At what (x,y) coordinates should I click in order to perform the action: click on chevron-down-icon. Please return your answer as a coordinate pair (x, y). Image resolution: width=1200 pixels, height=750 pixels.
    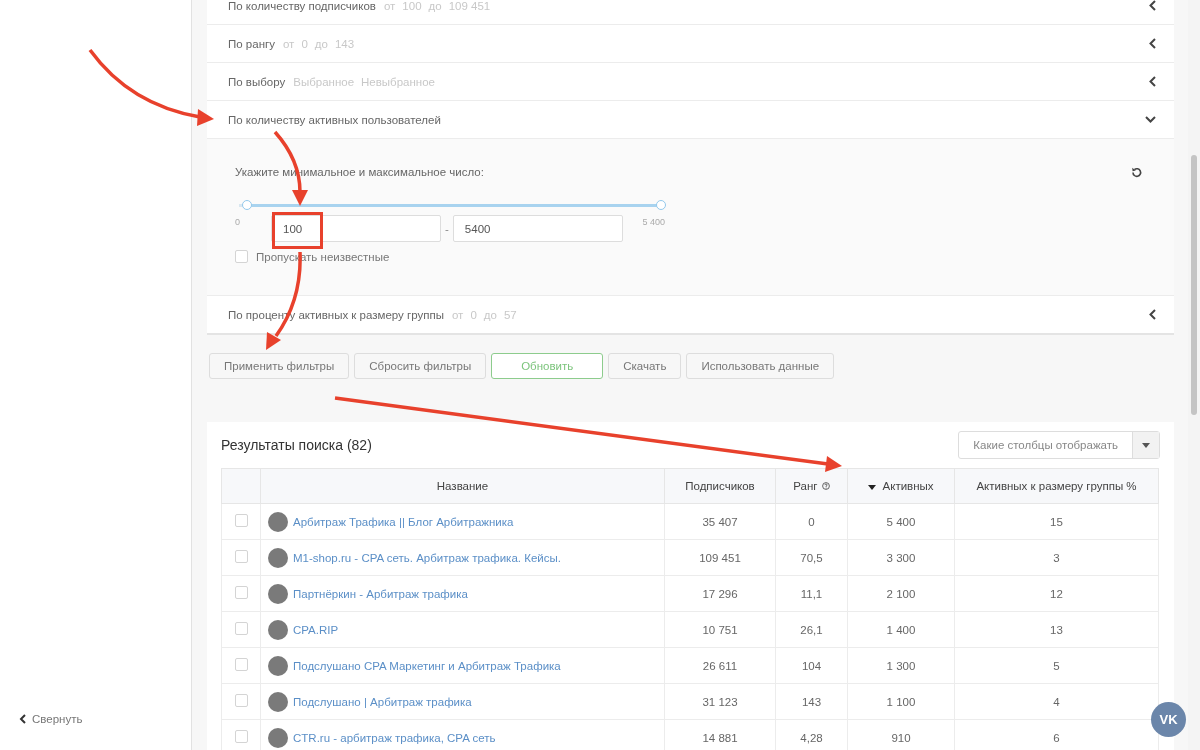
    Looking at the image, I should click on (1150, 119).